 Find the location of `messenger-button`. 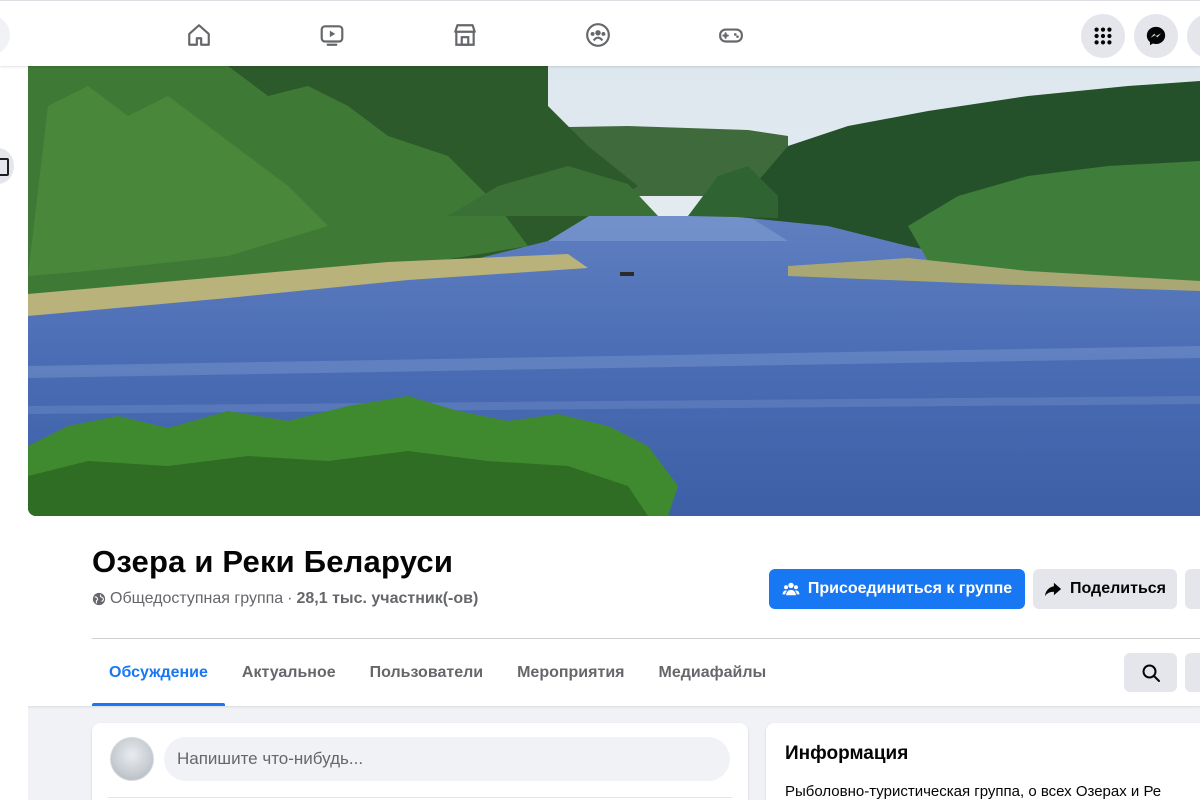

messenger-button is located at coordinates (1156, 36).